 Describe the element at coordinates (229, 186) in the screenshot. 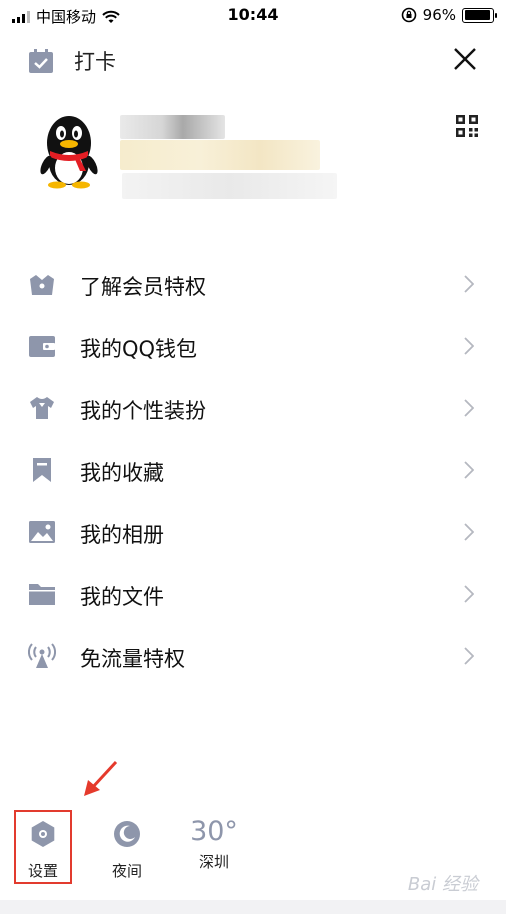

I see `info-redacted` at that location.